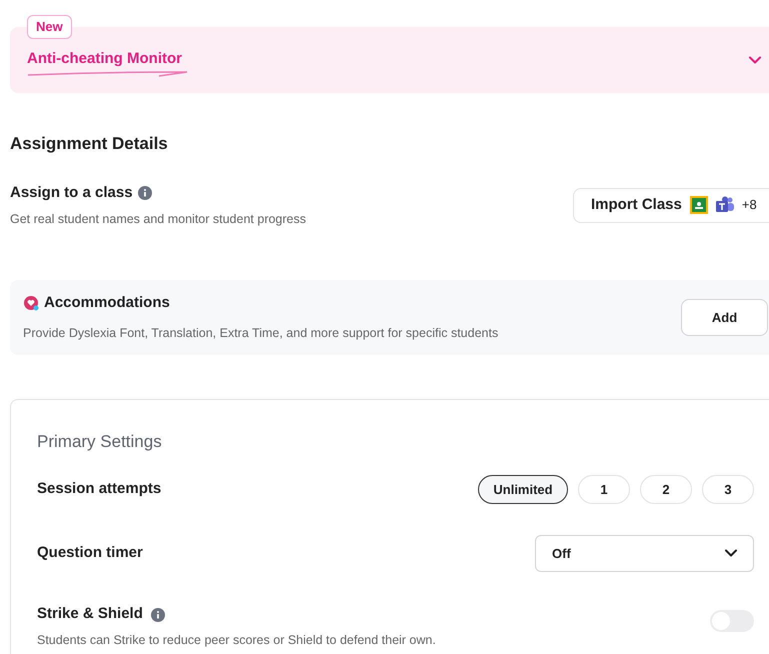  Describe the element at coordinates (99, 489) in the screenshot. I see `setting-label: Session attempts` at that location.